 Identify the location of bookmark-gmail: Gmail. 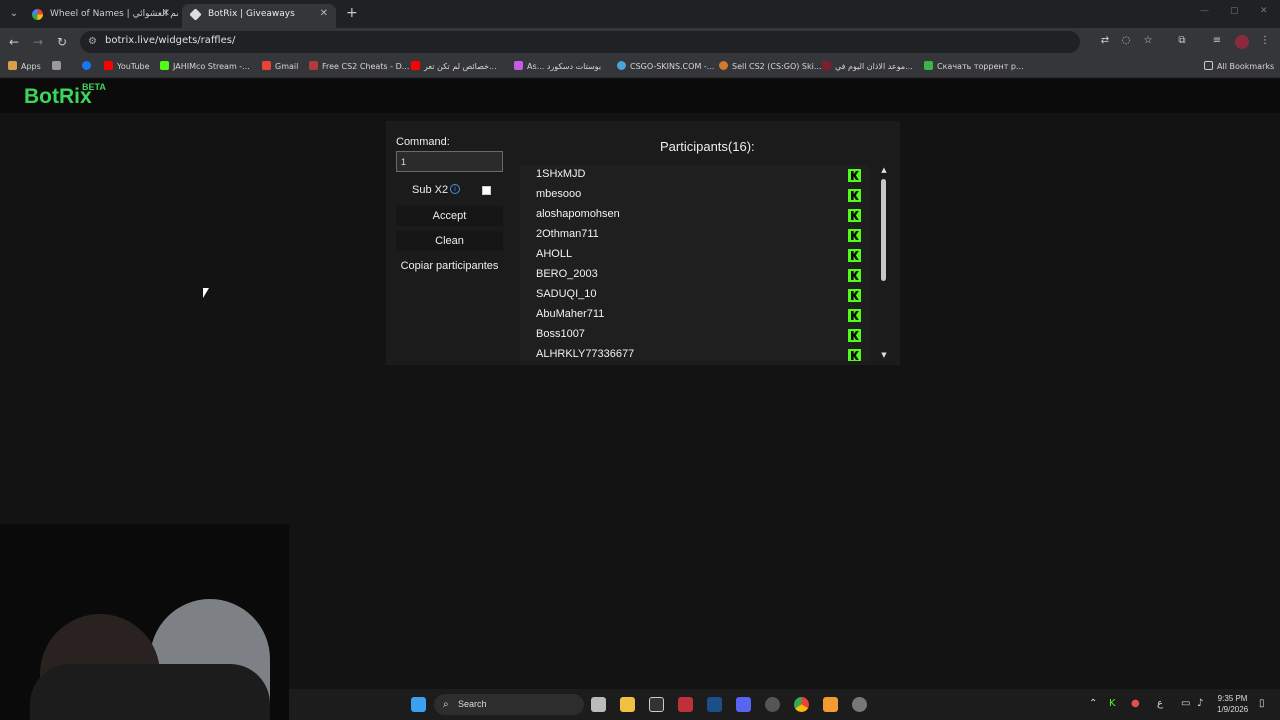
(280, 66).